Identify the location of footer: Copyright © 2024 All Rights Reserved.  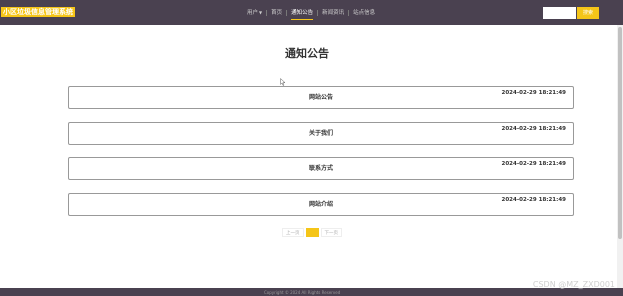
(311, 292).